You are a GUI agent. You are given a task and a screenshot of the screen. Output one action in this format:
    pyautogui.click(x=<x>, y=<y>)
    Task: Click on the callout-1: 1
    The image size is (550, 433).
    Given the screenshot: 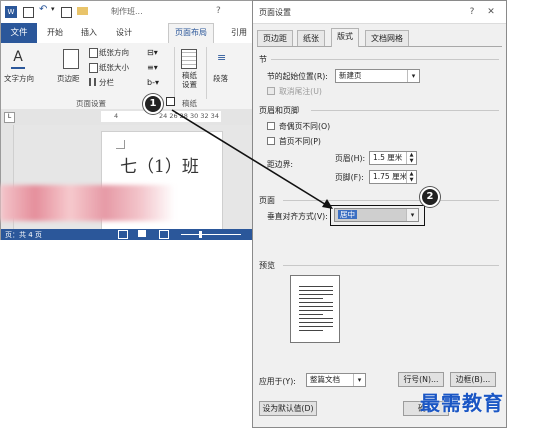 What is the action you would take?
    pyautogui.click(x=153, y=104)
    